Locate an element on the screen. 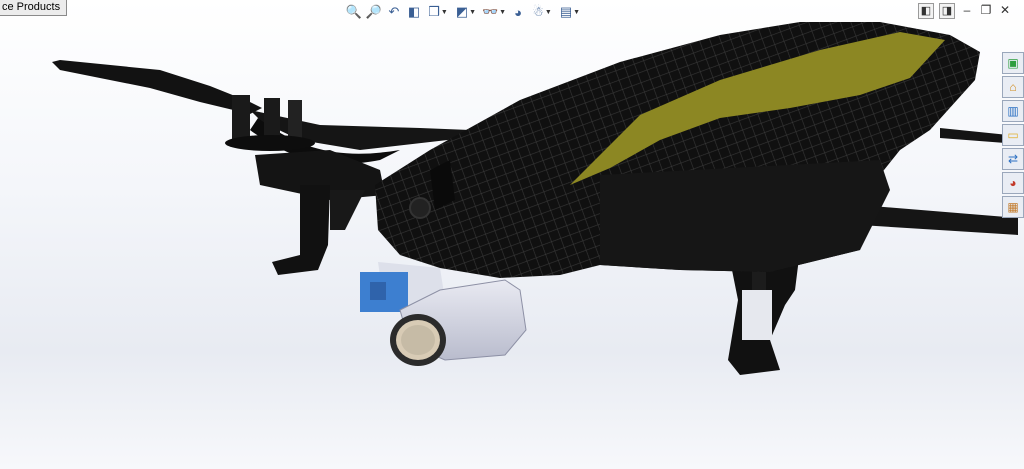 Image resolution: width=1024 pixels, height=469 pixels. view-orientation-icon: ❒ is located at coordinates (434, 11).